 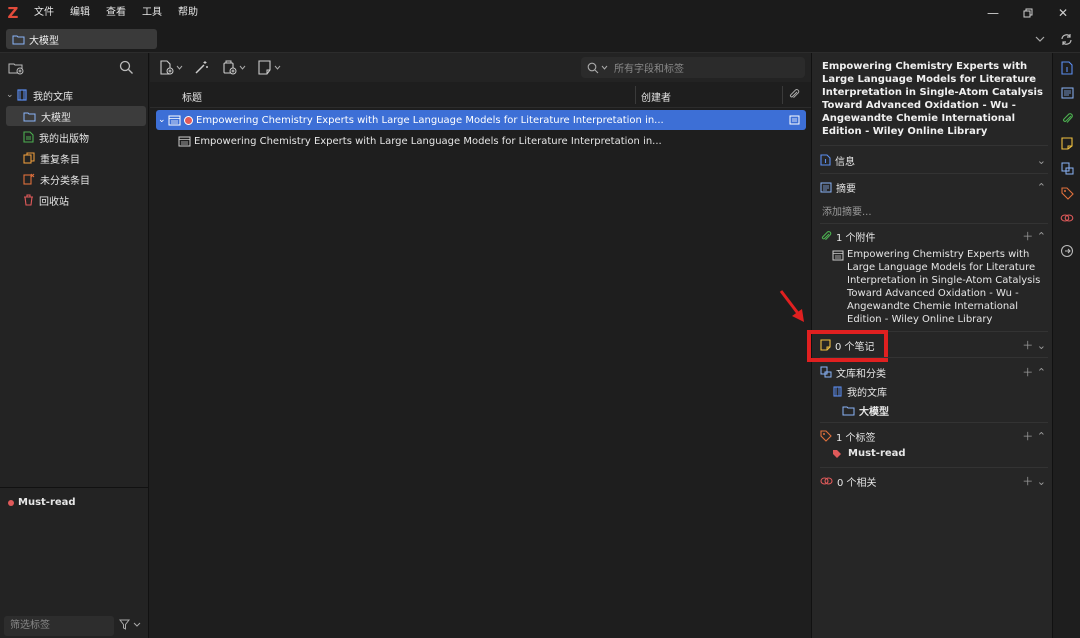 I want to click on new-collection-icon, so click(x=16, y=69).